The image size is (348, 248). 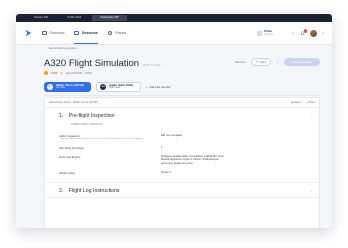 What do you see at coordinates (301, 62) in the screenshot?
I see `submit-session-button: Submit session` at bounding box center [301, 62].